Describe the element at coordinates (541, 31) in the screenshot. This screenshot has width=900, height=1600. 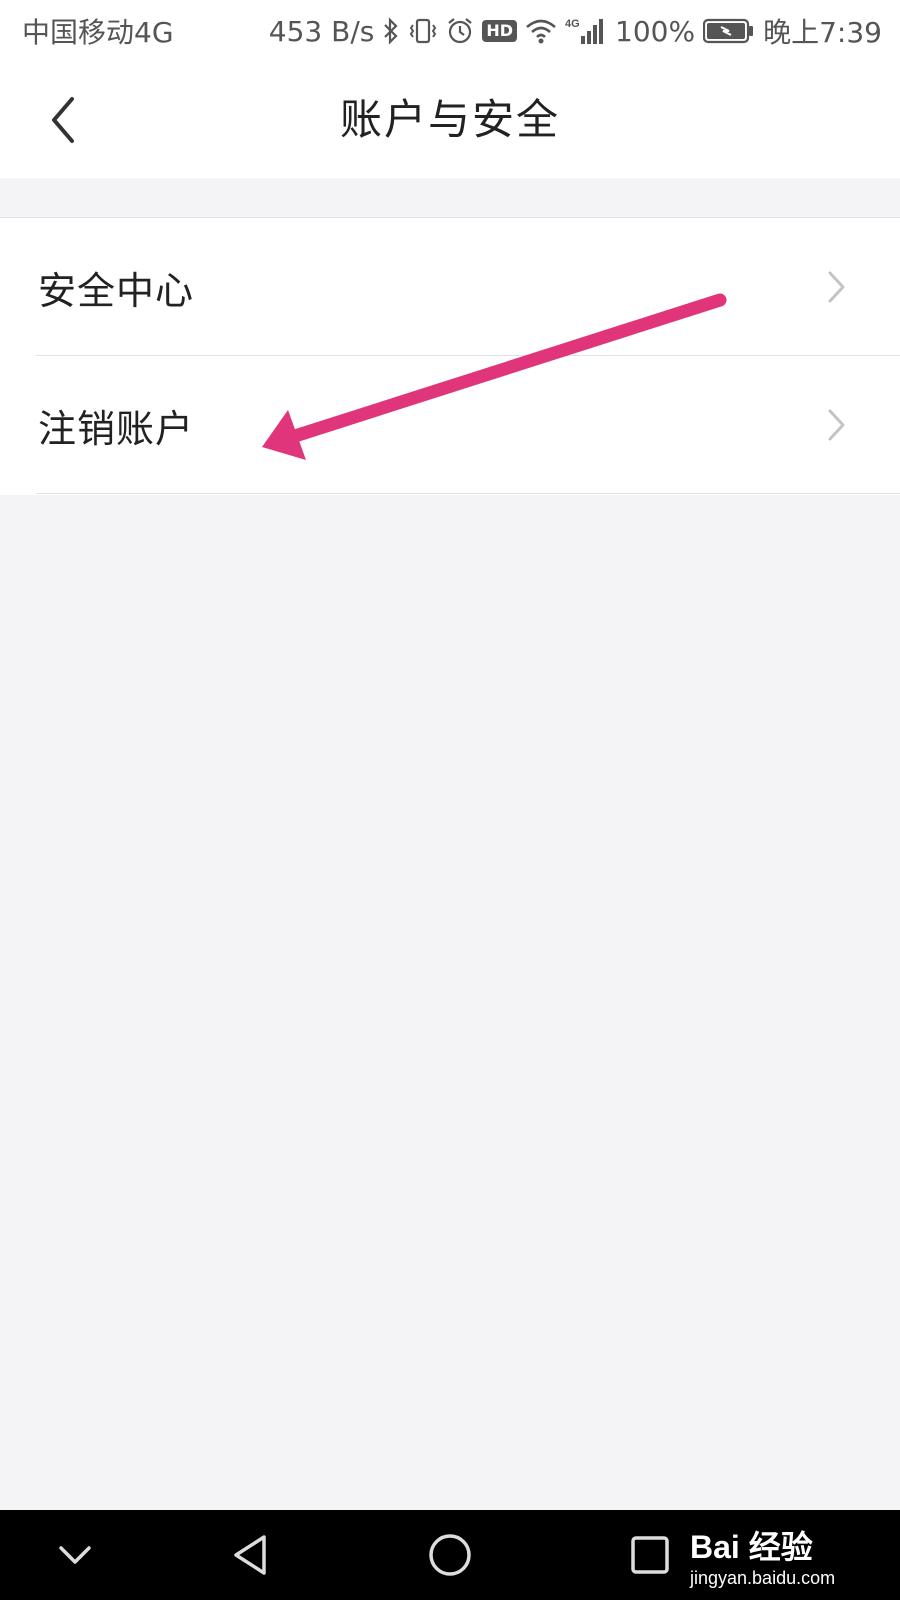
I see `wifi-icon` at that location.